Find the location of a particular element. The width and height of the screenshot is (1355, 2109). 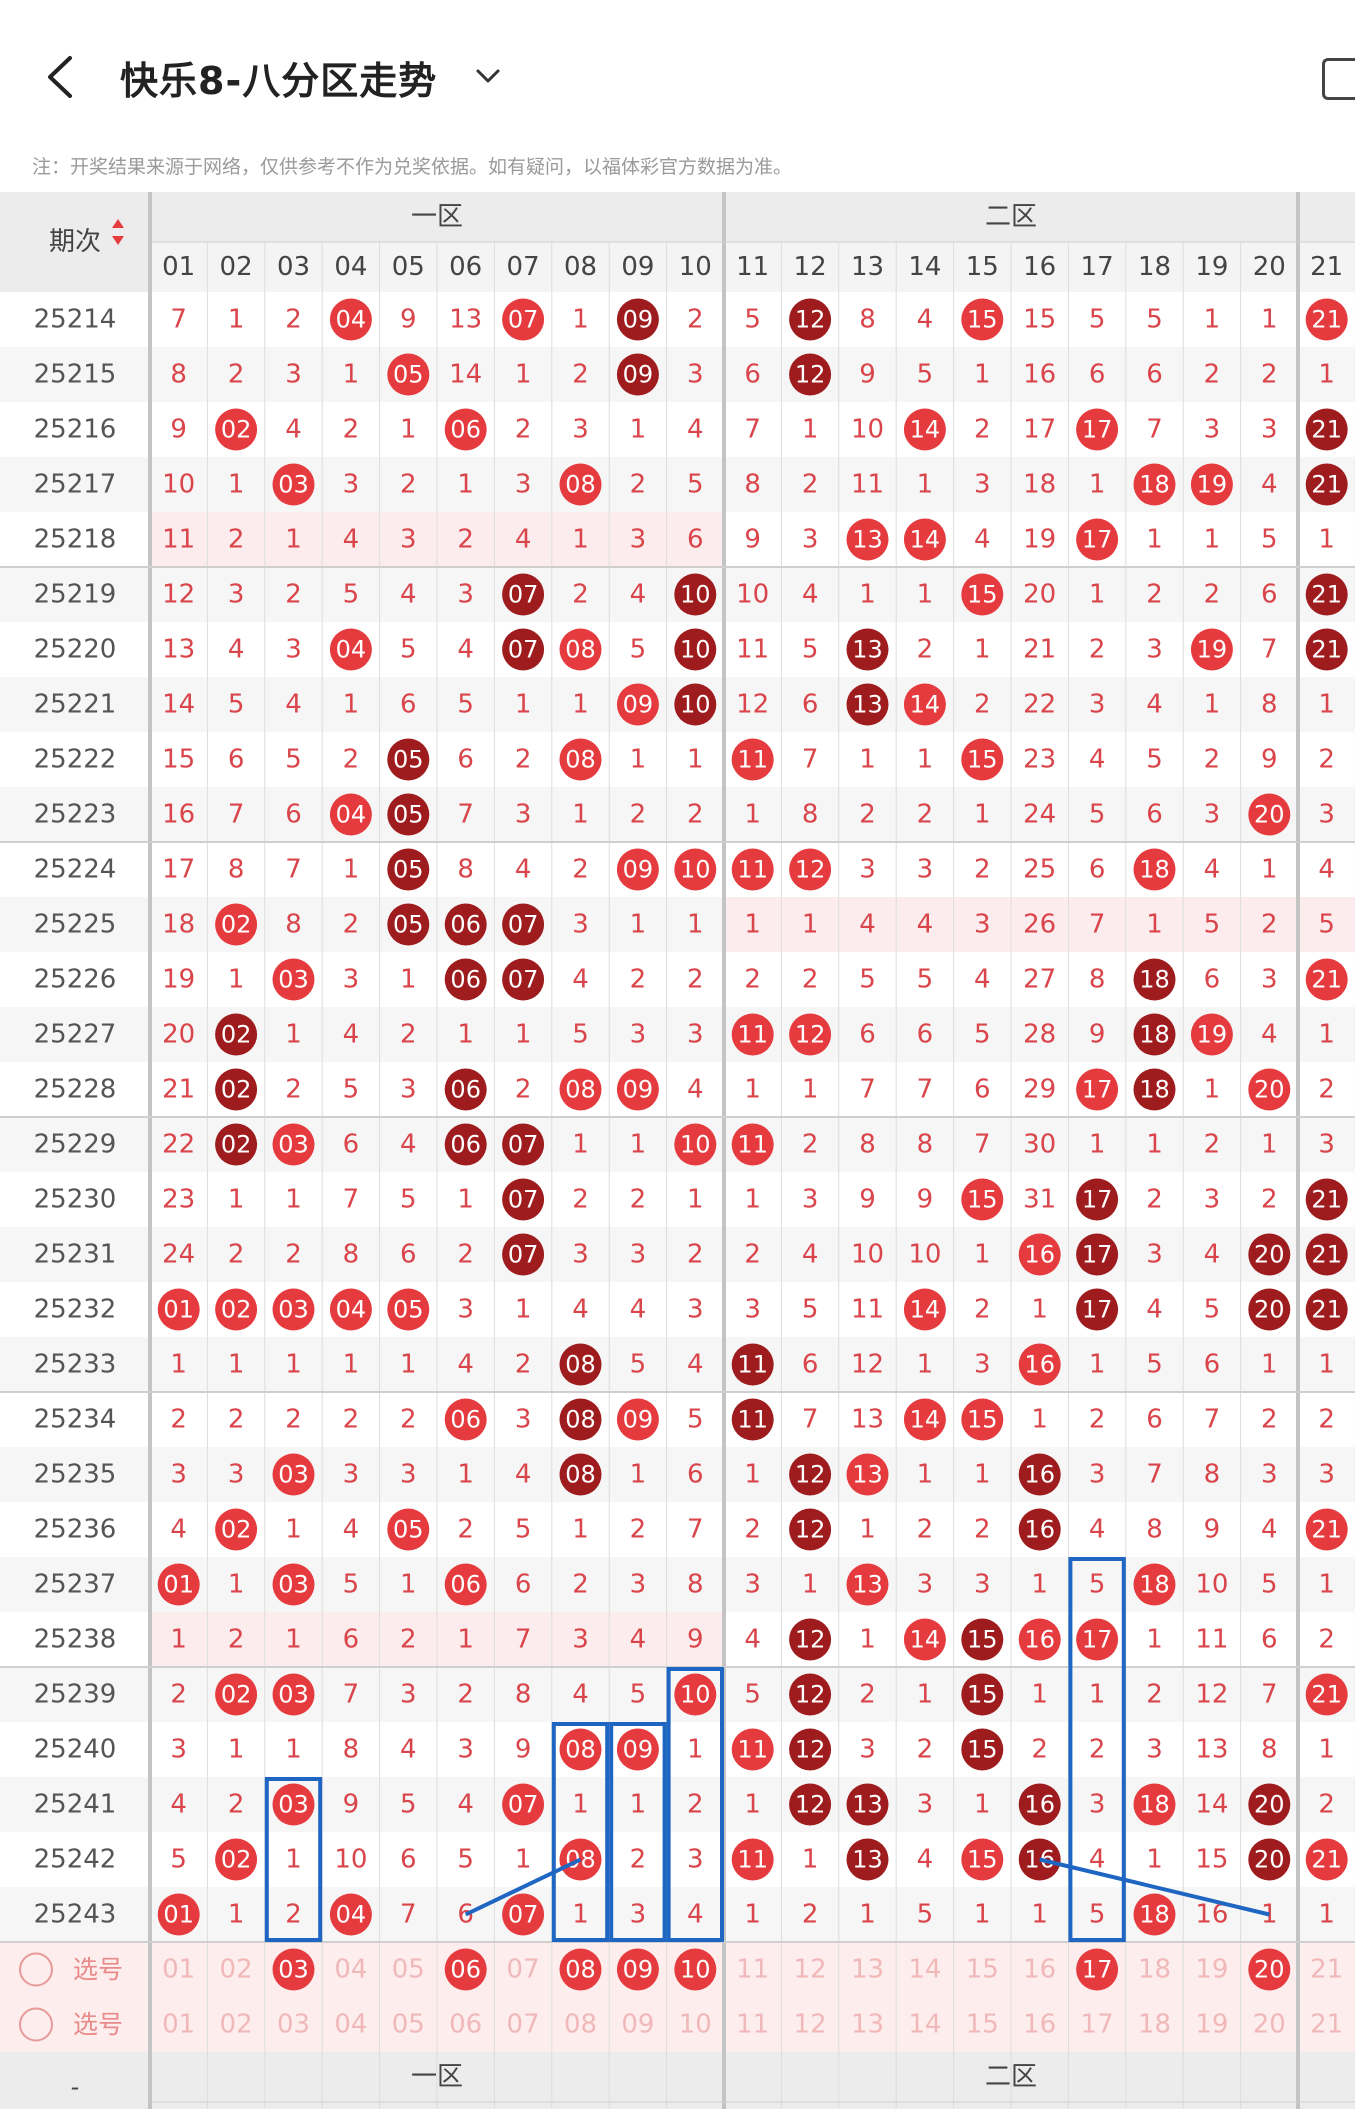

split-view-icon is located at coordinates (1338, 79).